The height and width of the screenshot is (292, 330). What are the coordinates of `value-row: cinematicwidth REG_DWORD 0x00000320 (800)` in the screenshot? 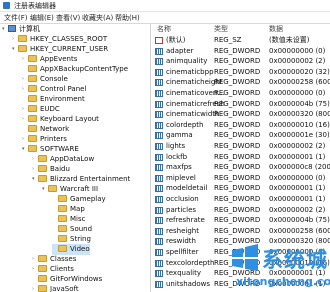 It's located at (240, 114).